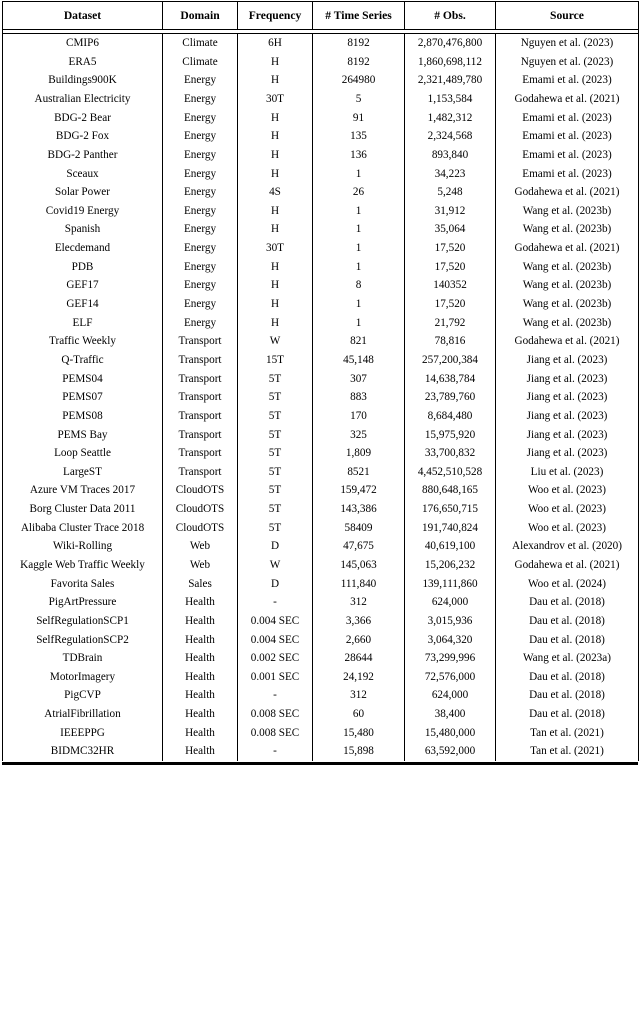  Describe the element at coordinates (566, 583) in the screenshot. I see `cell-source: Woo et al. (2024)` at that location.